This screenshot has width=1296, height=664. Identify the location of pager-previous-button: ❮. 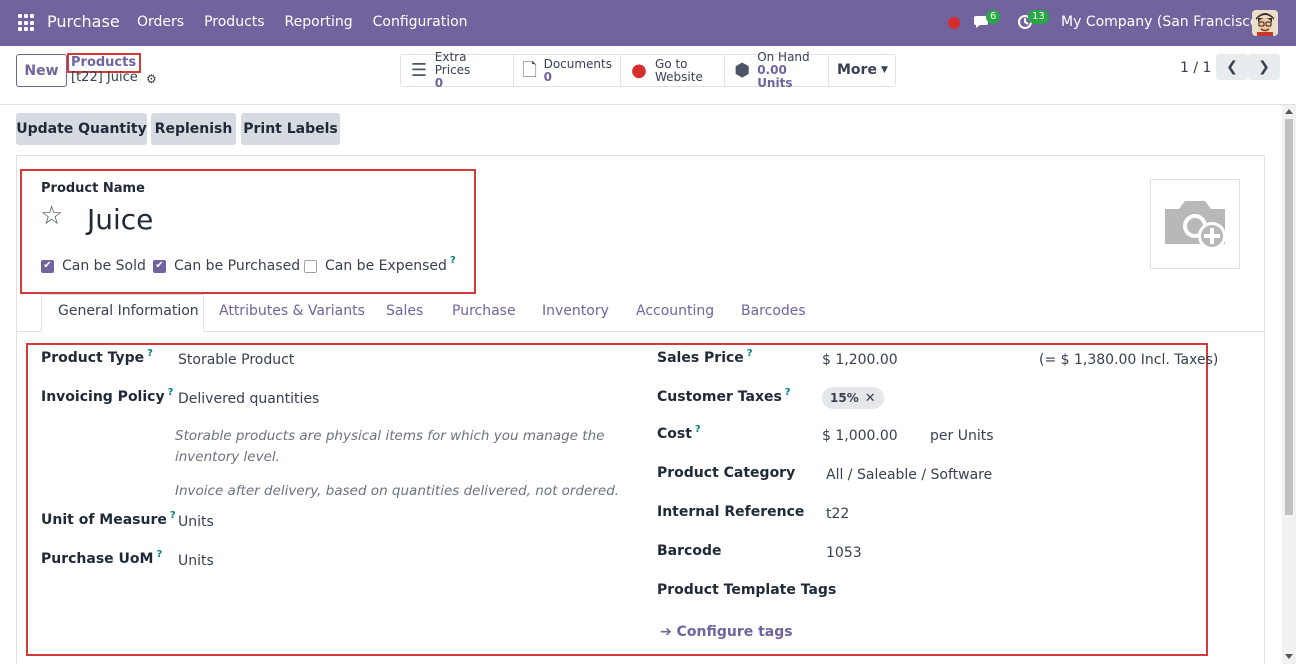
(1232, 67).